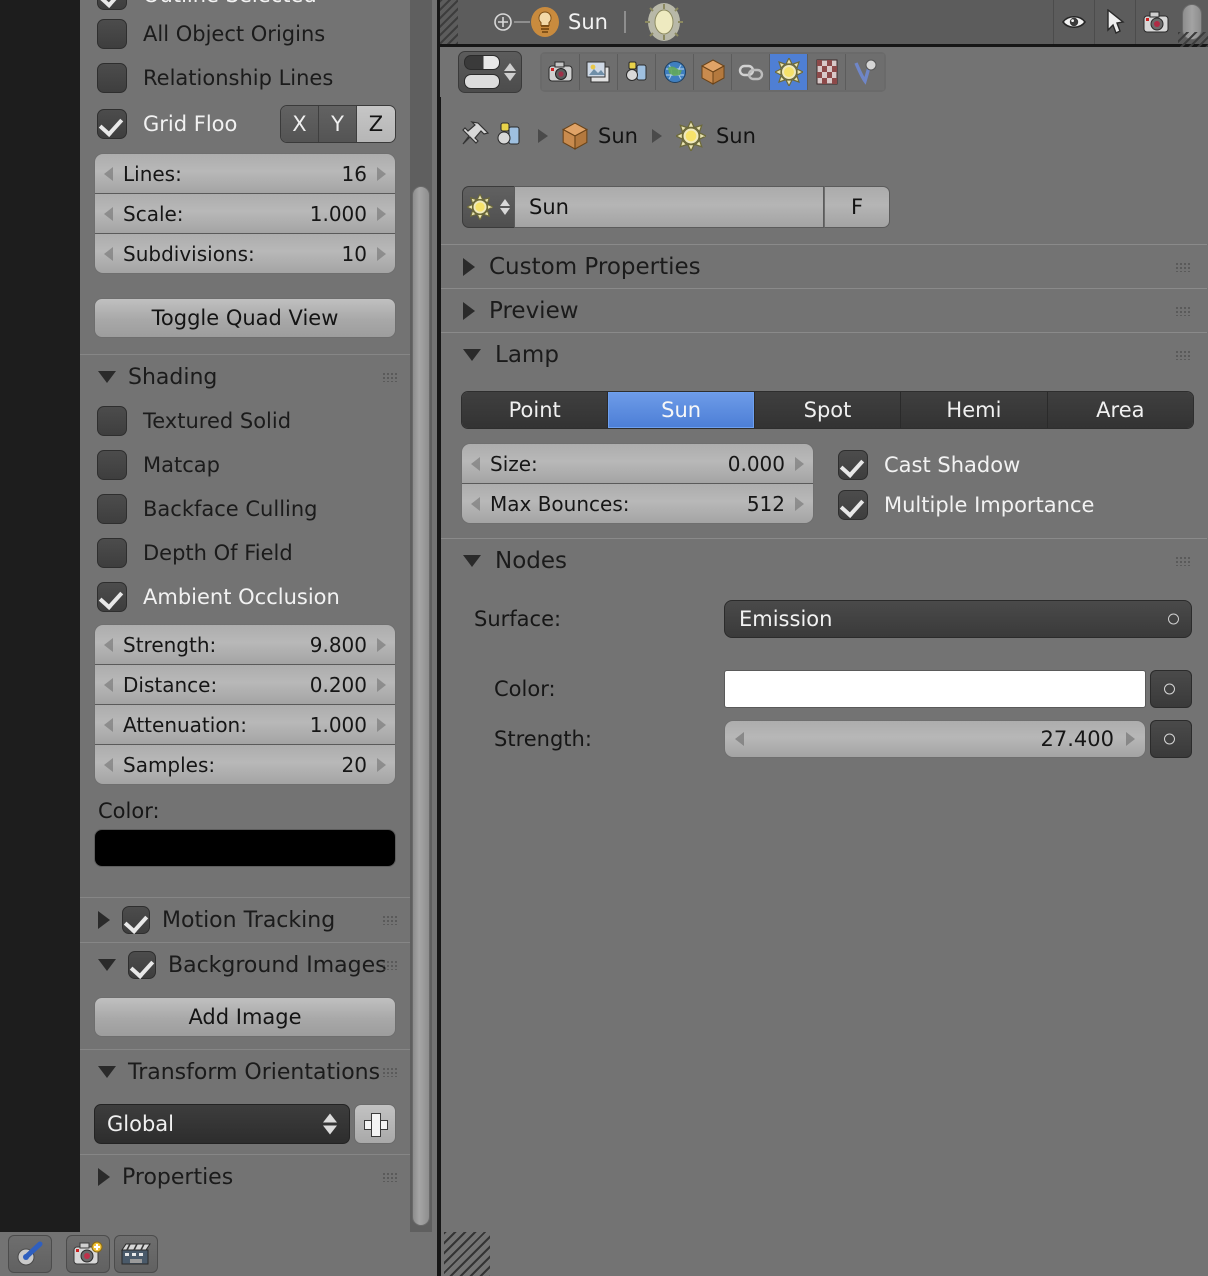 The image size is (1208, 1276). I want to click on render-still-button, so click(88, 1254).